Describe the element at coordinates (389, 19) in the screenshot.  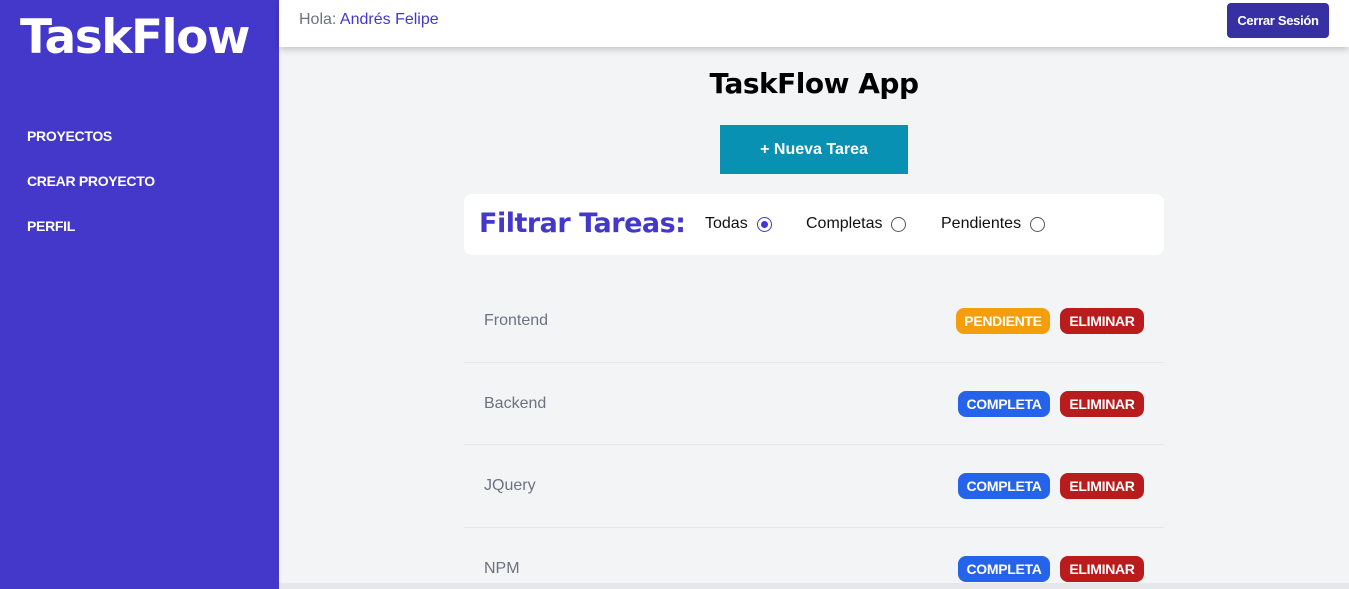
I see `user-name: Andrés Felipe` at that location.